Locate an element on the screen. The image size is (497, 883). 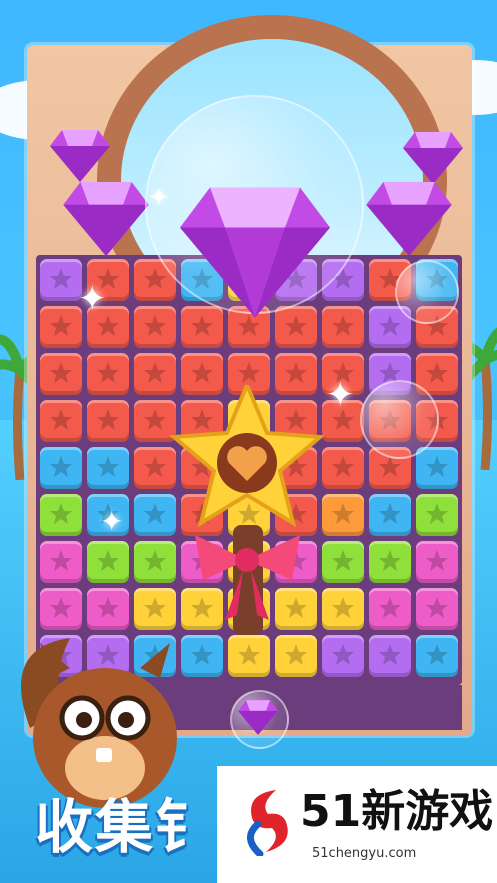
watermark-brand: 新游戏 is located at coordinates (427, 811).